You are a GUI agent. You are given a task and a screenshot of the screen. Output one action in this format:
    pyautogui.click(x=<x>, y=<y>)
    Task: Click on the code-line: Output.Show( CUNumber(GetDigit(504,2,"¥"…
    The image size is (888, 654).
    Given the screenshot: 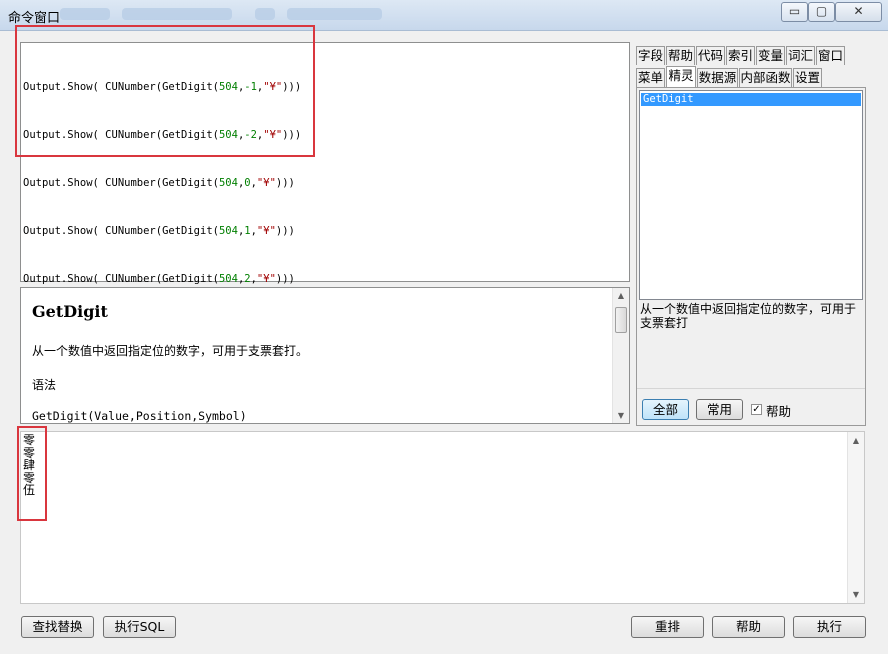 What is the action you would take?
    pyautogui.click(x=159, y=279)
    